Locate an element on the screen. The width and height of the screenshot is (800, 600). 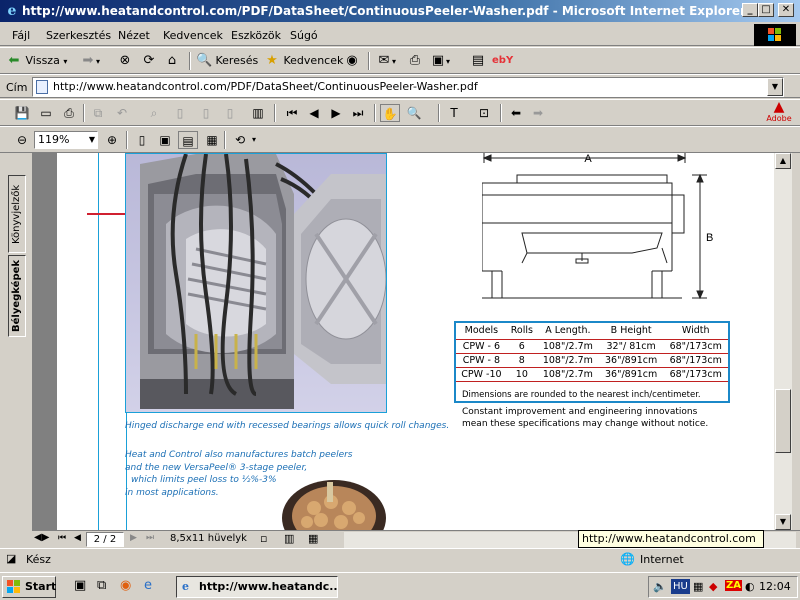
table-cell: CPW - 6 is located at coordinates (481, 345).